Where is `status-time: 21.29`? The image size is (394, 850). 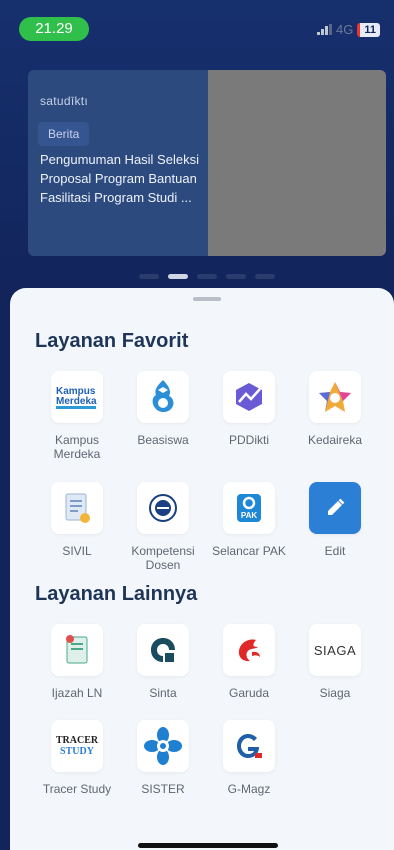 status-time: 21.29 is located at coordinates (54, 29).